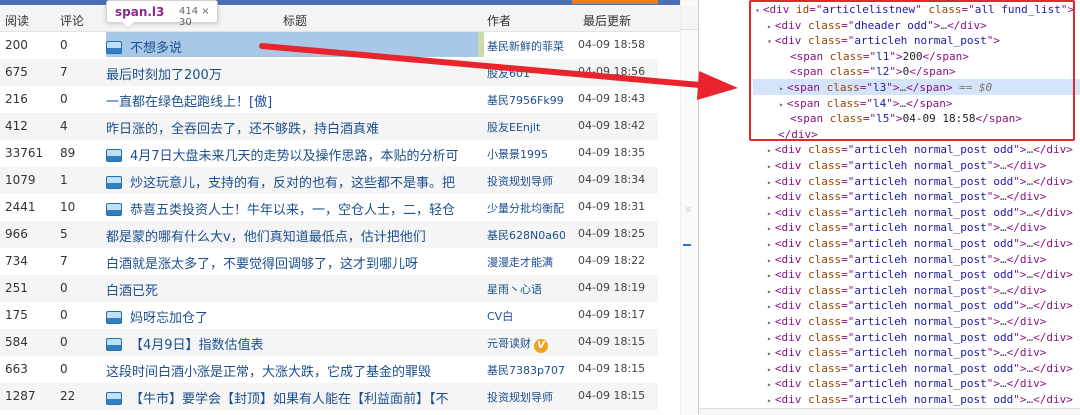 This screenshot has width=1080, height=415. I want to click on updated-time: 04-09 18:22, so click(612, 260).